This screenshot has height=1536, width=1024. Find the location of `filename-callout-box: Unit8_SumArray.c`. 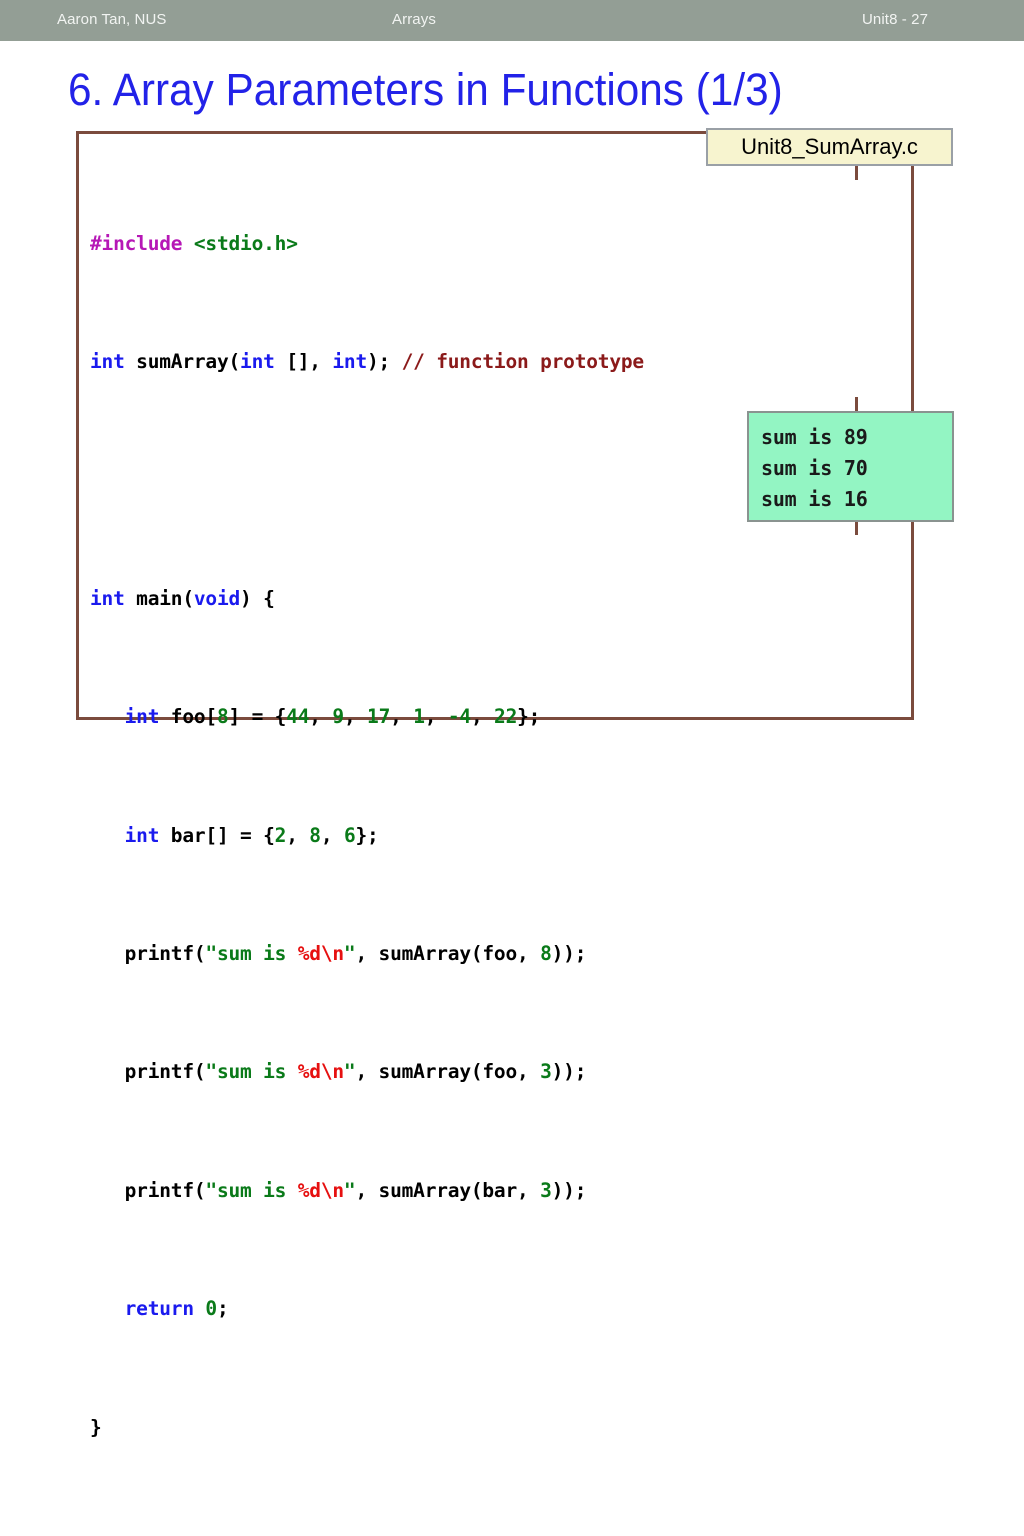

filename-callout-box: Unit8_SumArray.c is located at coordinates (829, 147).